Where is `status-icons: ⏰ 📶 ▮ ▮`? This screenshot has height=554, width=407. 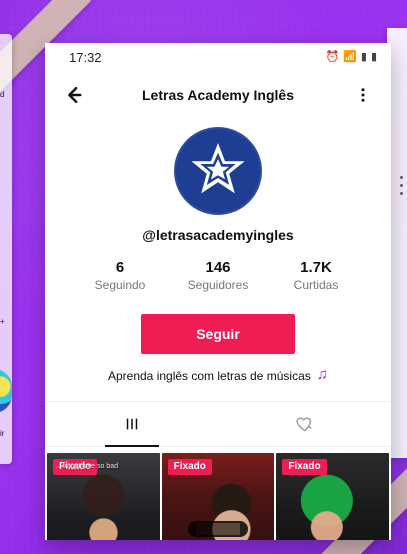 status-icons: ⏰ 📶 ▮ ▮ is located at coordinates (351, 56).